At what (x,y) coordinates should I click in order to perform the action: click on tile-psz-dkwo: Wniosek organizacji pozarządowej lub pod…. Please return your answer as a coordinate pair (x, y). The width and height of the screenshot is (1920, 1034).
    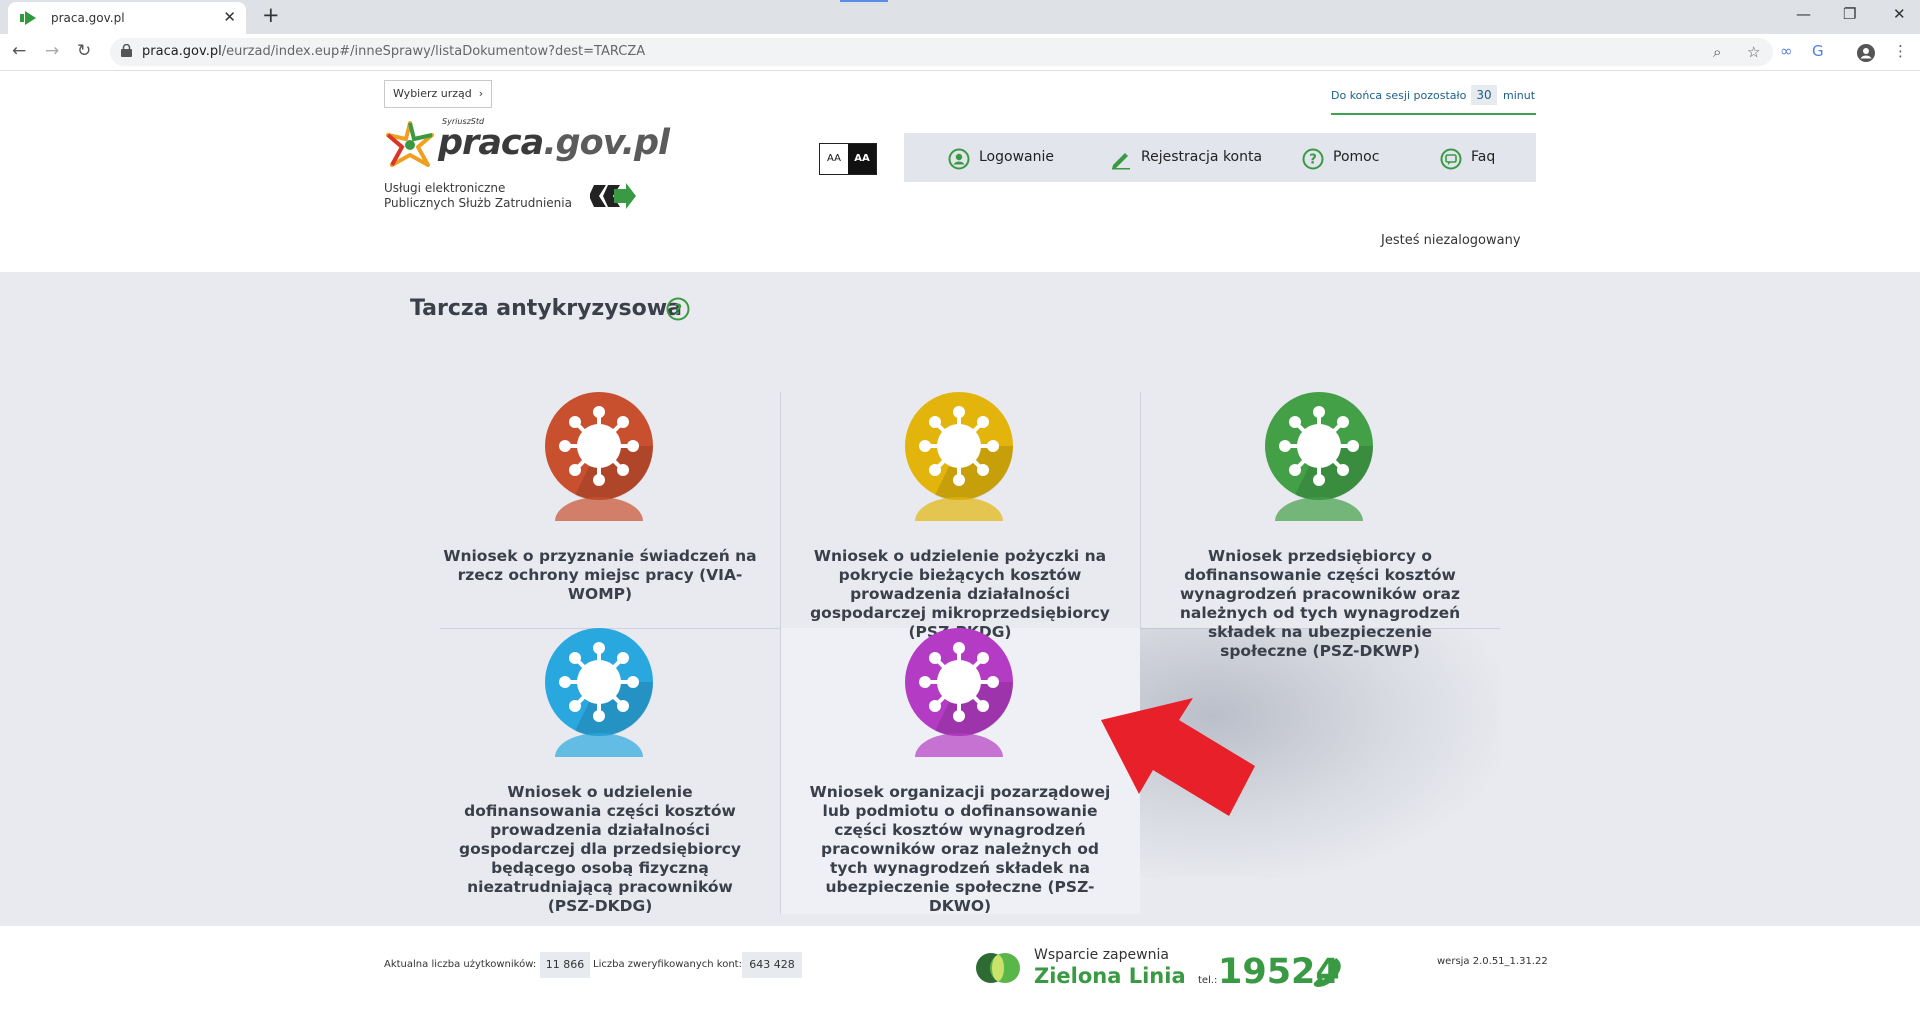
    Looking at the image, I should click on (960, 721).